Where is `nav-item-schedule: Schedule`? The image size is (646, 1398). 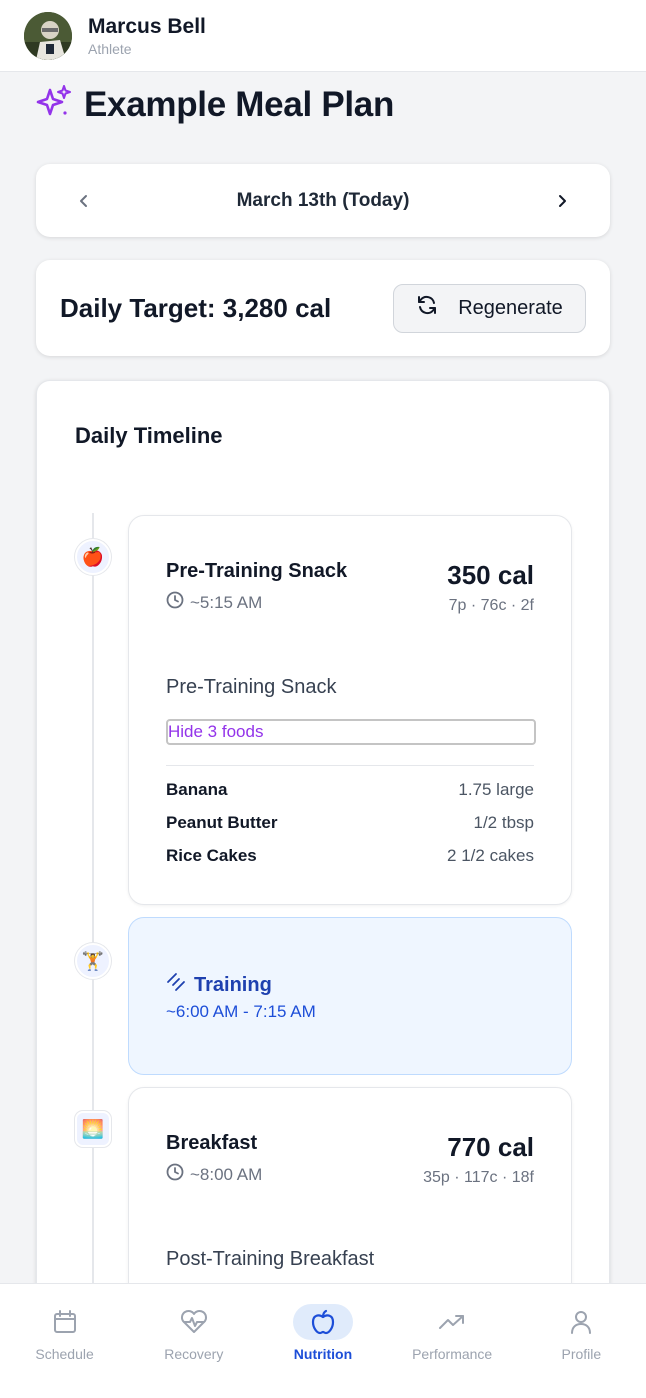 nav-item-schedule: Schedule is located at coordinates (65, 1351).